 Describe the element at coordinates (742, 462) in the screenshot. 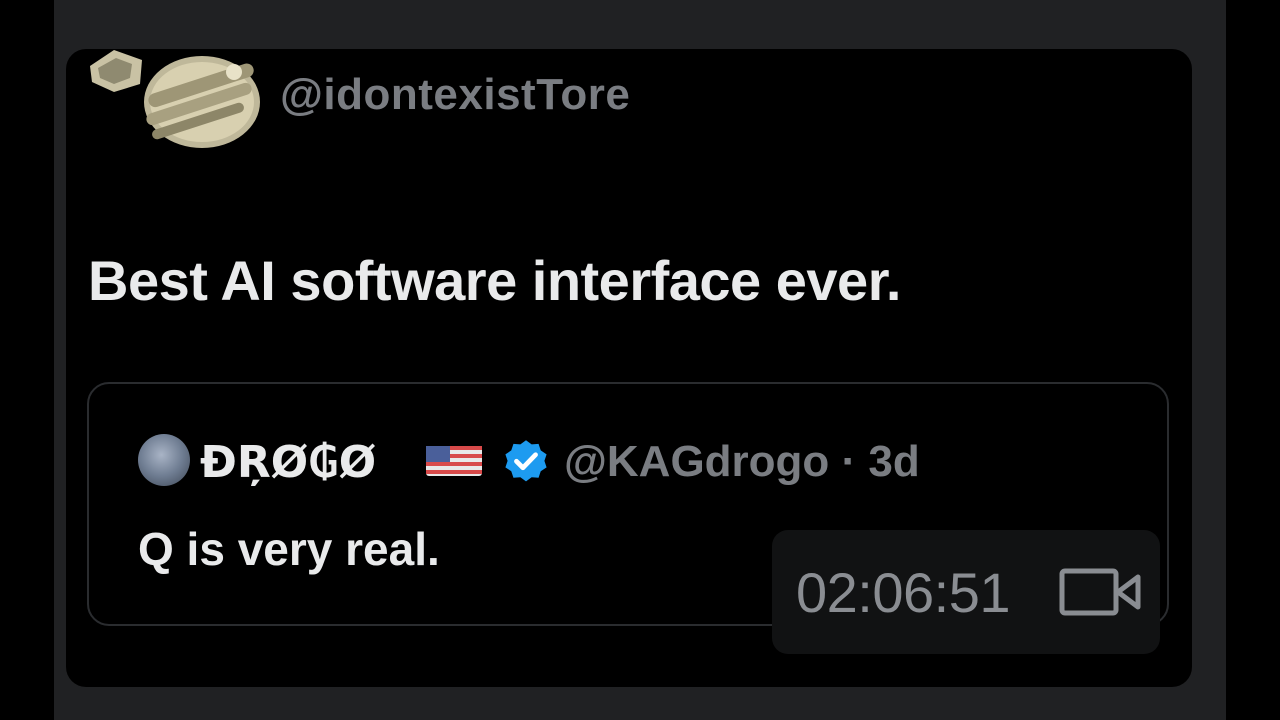

I see `quoted-author-handle-time: @KAGdrogo · 3d` at that location.